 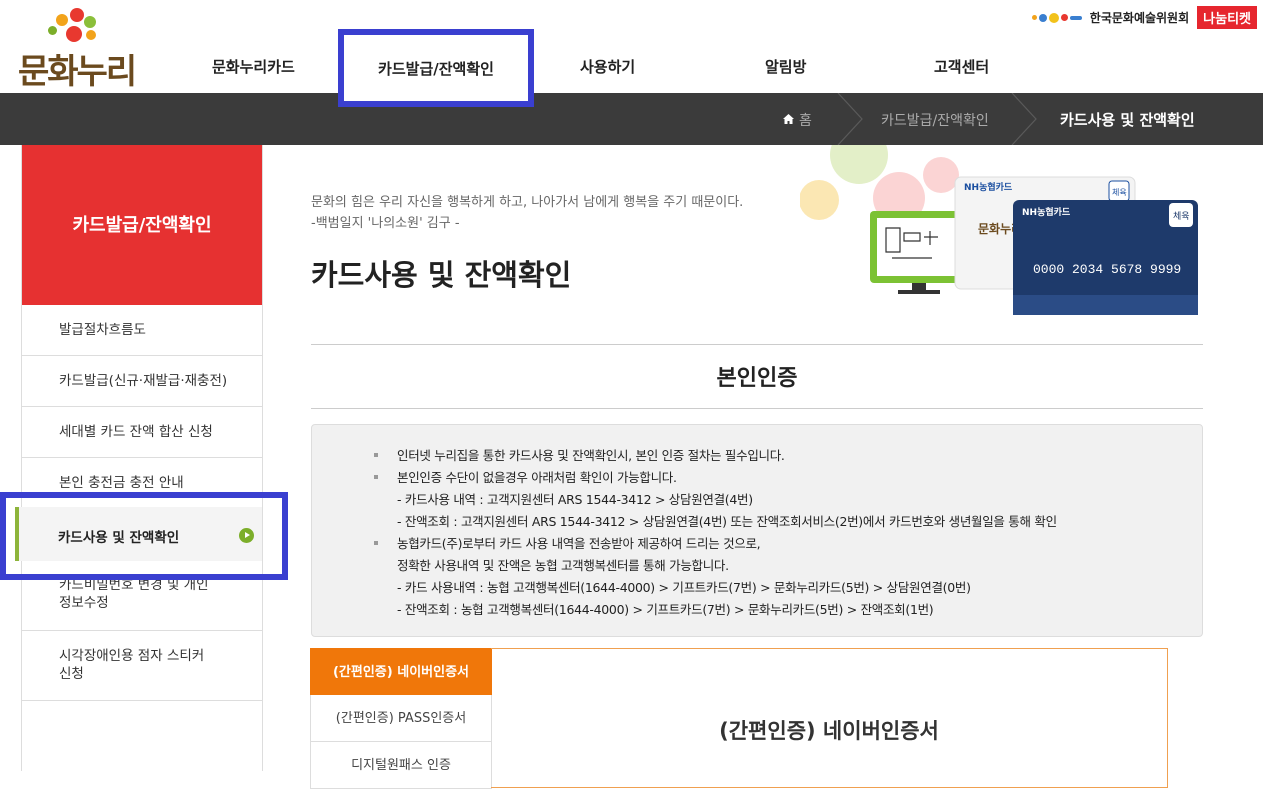 I want to click on top-right-links: 한국문화예술위원회 나눔티켓, so click(x=1144, y=17).